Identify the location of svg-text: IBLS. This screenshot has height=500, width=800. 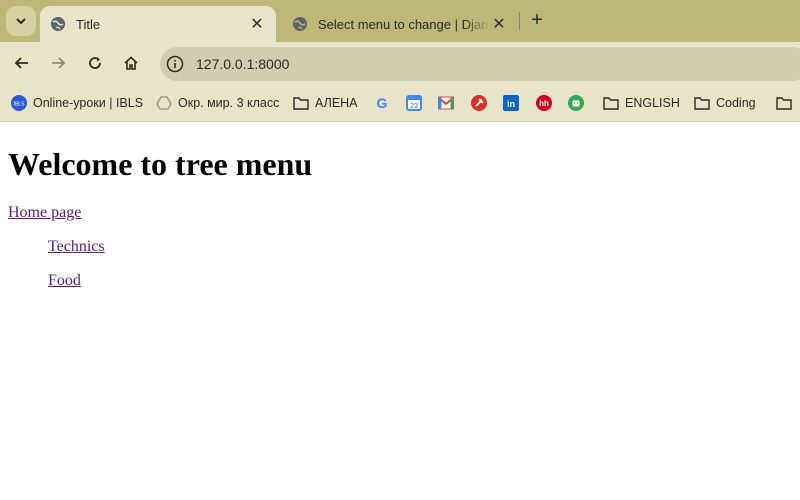
(20, 105).